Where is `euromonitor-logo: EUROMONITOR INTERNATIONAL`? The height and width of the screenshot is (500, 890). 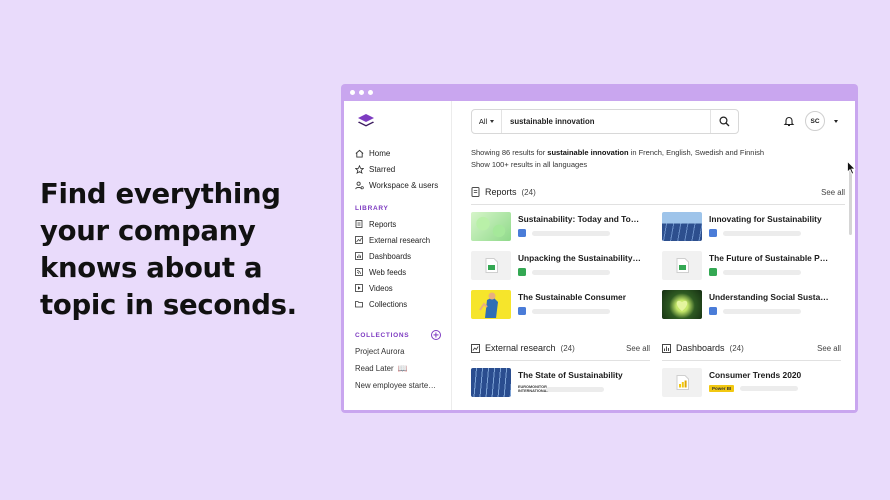
euromonitor-logo: EUROMONITOR INTERNATIONAL is located at coordinates (533, 389).